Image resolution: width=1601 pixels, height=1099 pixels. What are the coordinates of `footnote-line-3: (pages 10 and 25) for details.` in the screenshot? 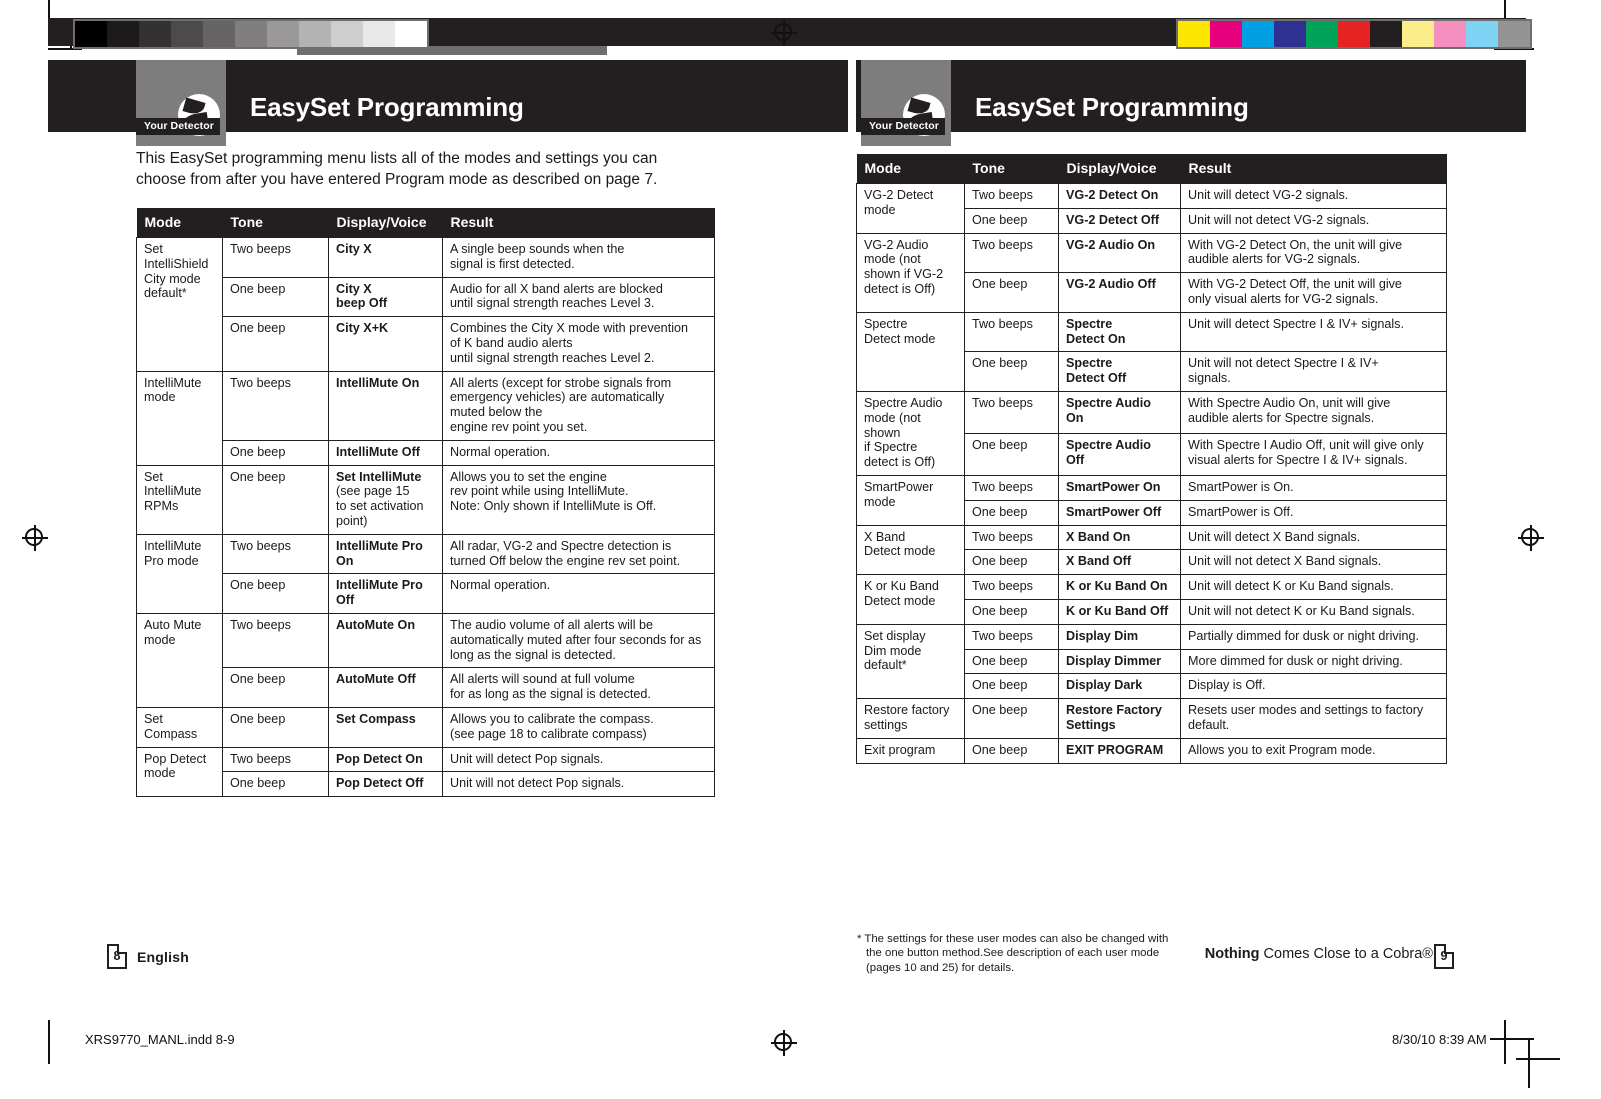 It's located at (940, 967).